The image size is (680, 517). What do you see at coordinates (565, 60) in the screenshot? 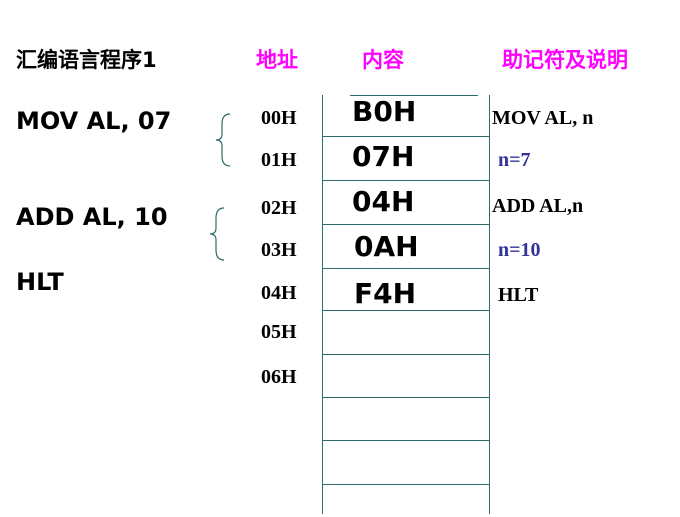
I see `mnemonic-column-header: 助记符及说明` at bounding box center [565, 60].